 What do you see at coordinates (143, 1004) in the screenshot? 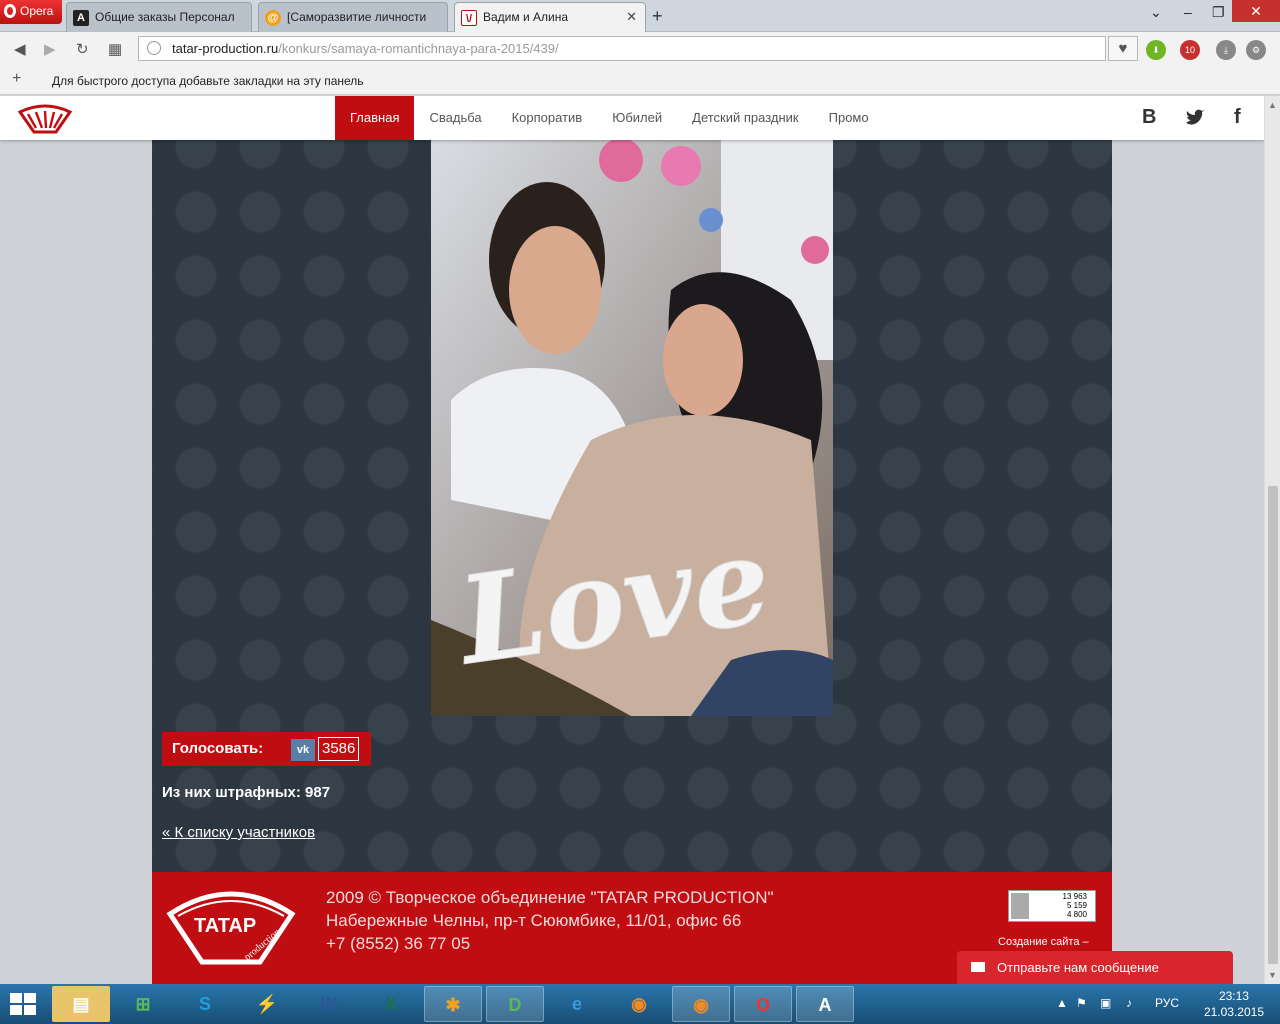
I see `store-icon: ⊞` at bounding box center [143, 1004].